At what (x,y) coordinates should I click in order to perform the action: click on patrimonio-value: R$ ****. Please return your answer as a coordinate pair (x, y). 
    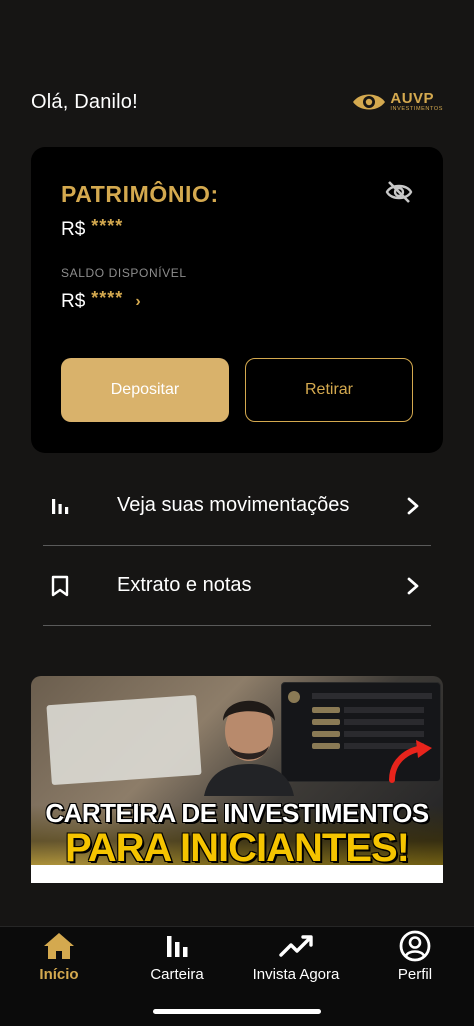
    Looking at the image, I should click on (92, 228).